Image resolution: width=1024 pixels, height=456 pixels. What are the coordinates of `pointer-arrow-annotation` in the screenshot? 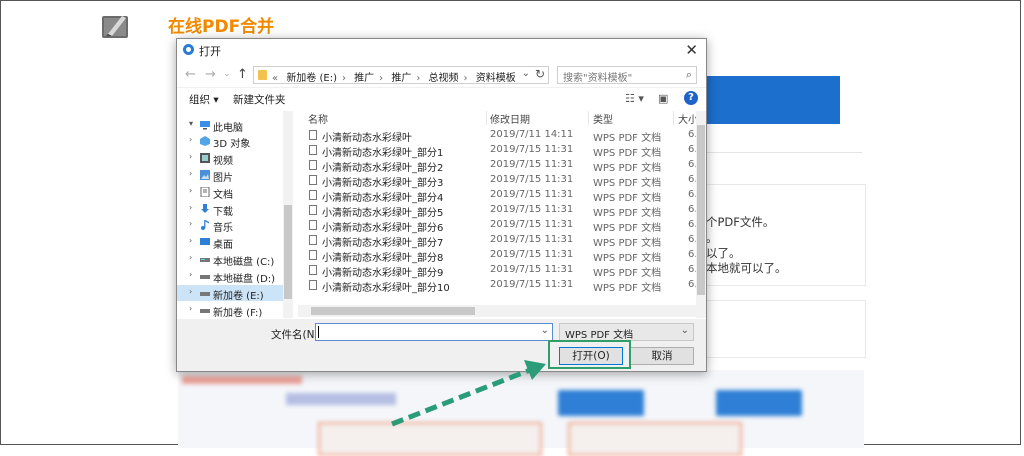 It's located at (468, 393).